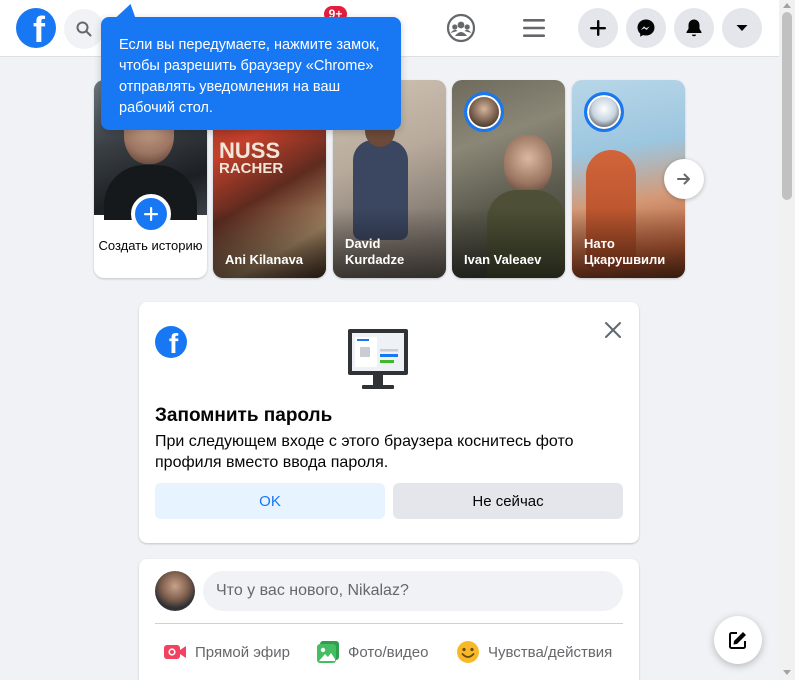 Image resolution: width=795 pixels, height=680 pixels. What do you see at coordinates (468, 652) in the screenshot?
I see `feeling-icon` at bounding box center [468, 652].